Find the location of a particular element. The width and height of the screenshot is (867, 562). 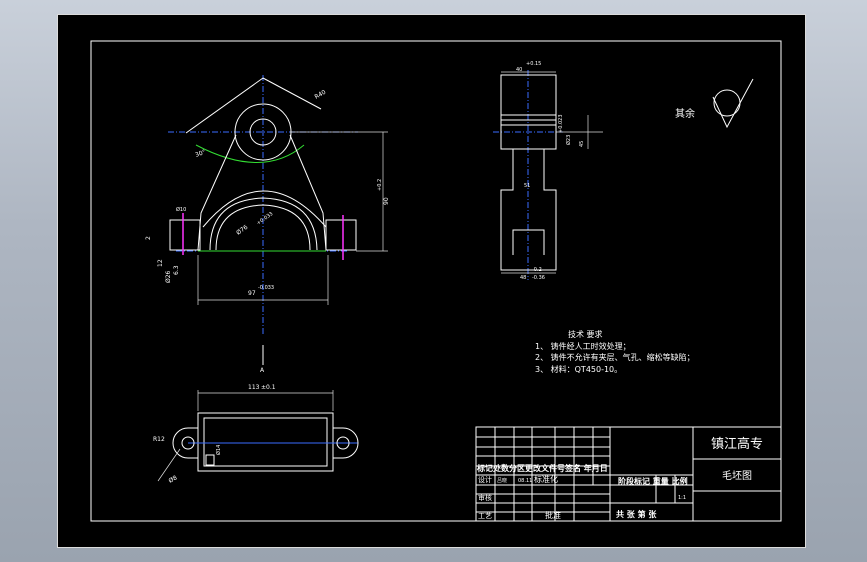

roughness-check-icon is located at coordinates (733, 103).